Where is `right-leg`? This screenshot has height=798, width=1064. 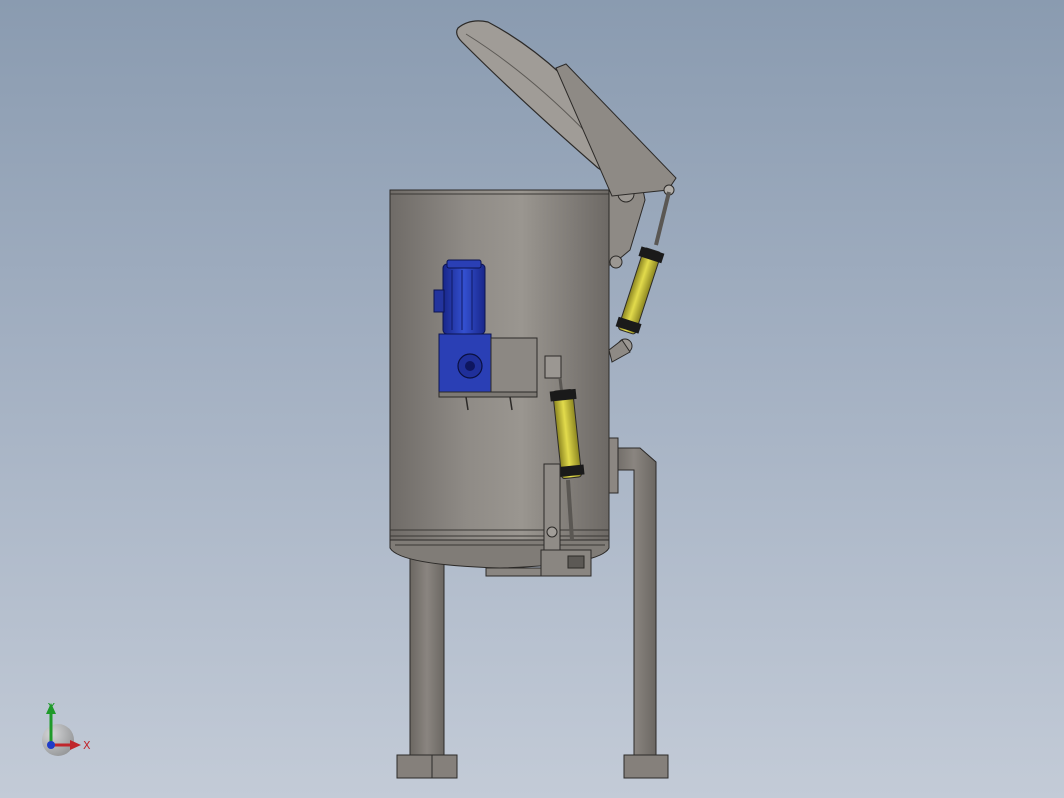
right-leg is located at coordinates (638, 608).